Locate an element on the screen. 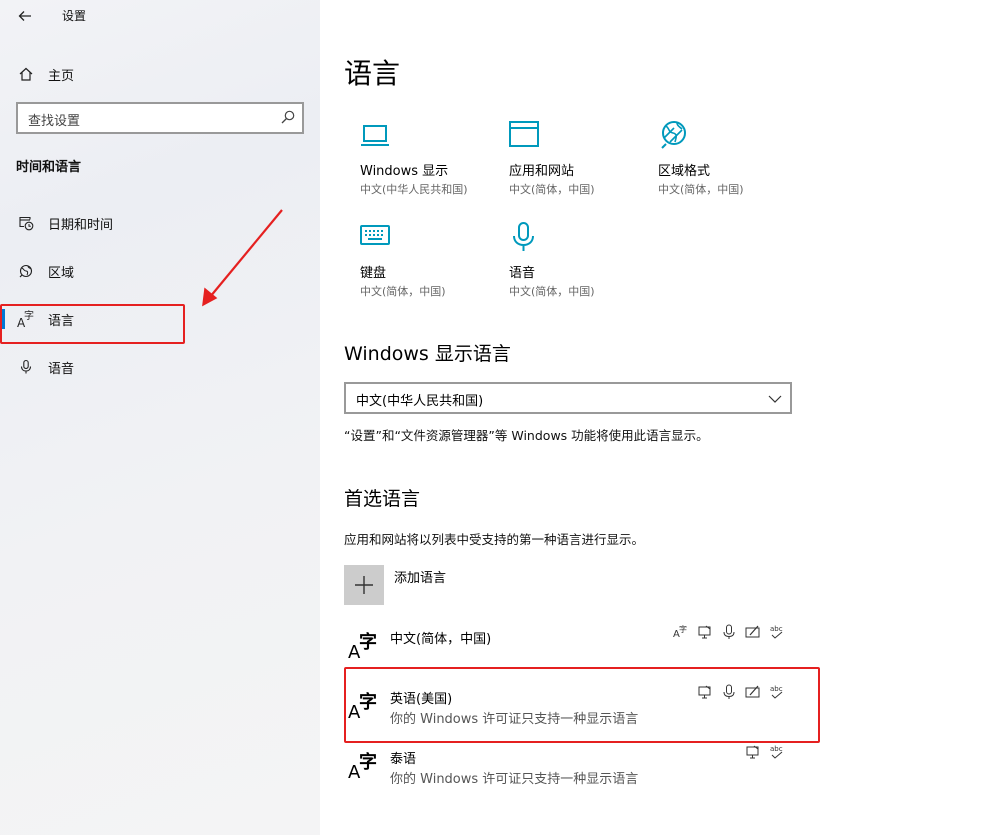 This screenshot has width=1000, height=835. app-window-icon is located at coordinates (524, 134).